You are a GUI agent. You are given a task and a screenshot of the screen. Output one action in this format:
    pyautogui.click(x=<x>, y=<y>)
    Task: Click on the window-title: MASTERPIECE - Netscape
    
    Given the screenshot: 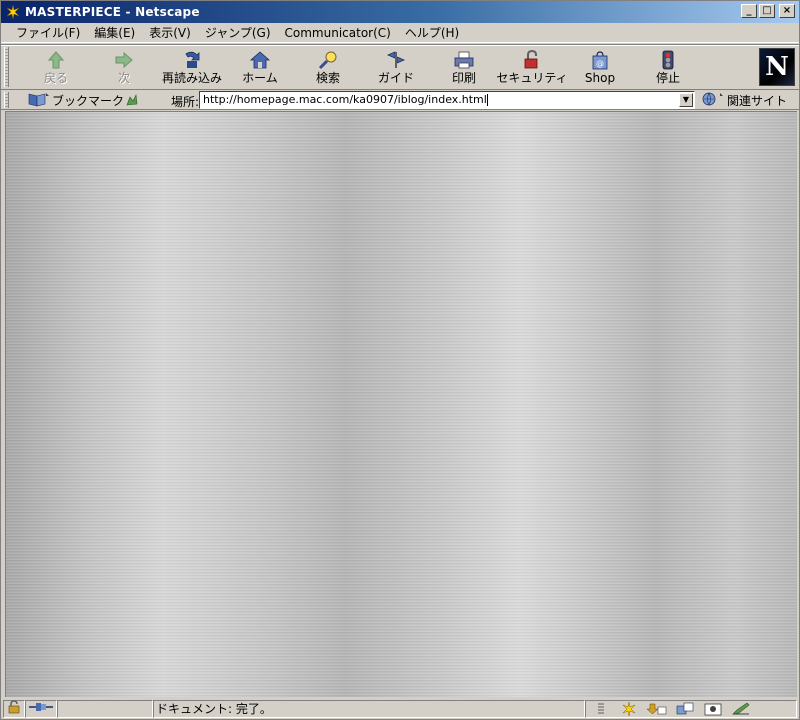 What is the action you would take?
    pyautogui.click(x=112, y=12)
    